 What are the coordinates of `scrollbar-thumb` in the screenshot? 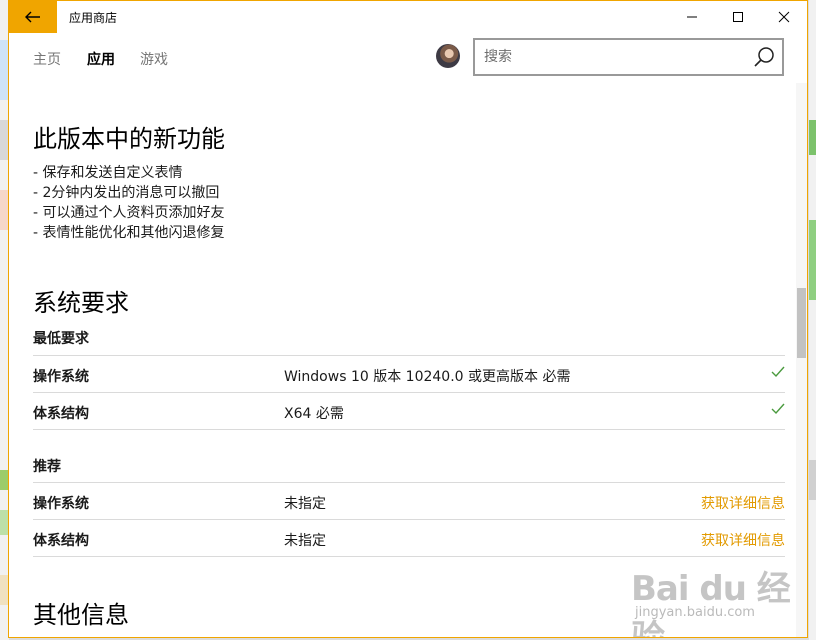 It's located at (801, 323).